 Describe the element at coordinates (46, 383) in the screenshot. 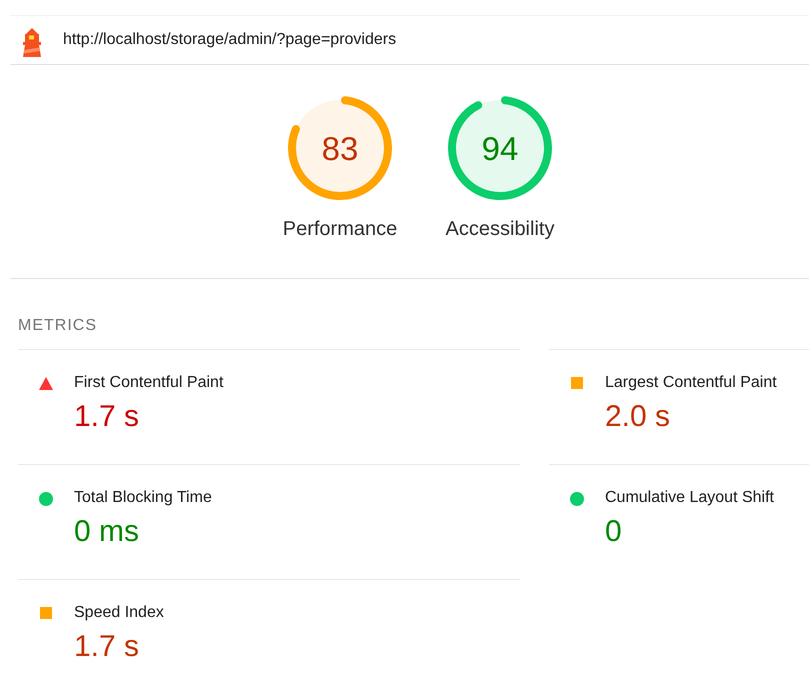

I see `triangle-icon` at that location.